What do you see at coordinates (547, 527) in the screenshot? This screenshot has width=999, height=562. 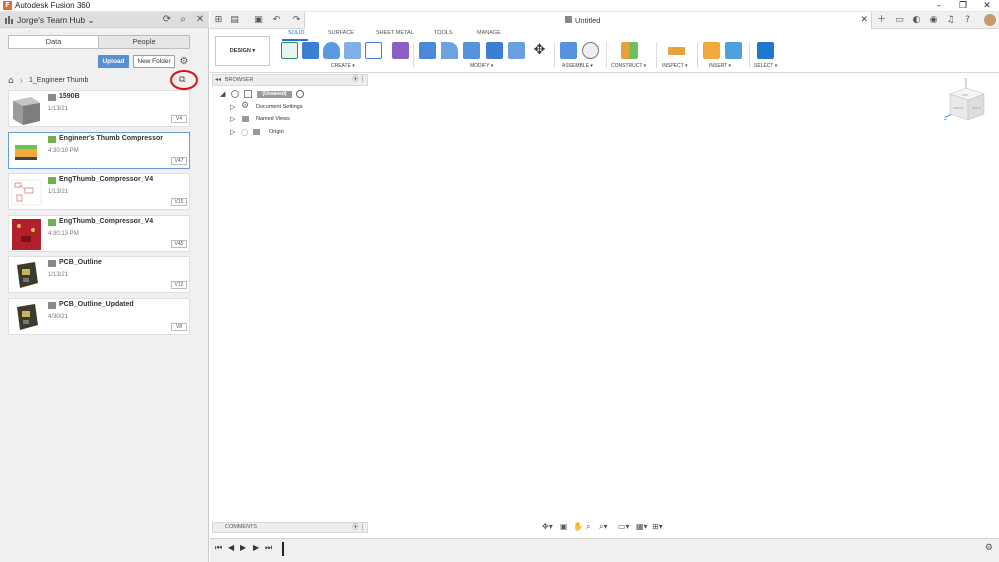 I see `orbit-icon: ✥▾` at bounding box center [547, 527].